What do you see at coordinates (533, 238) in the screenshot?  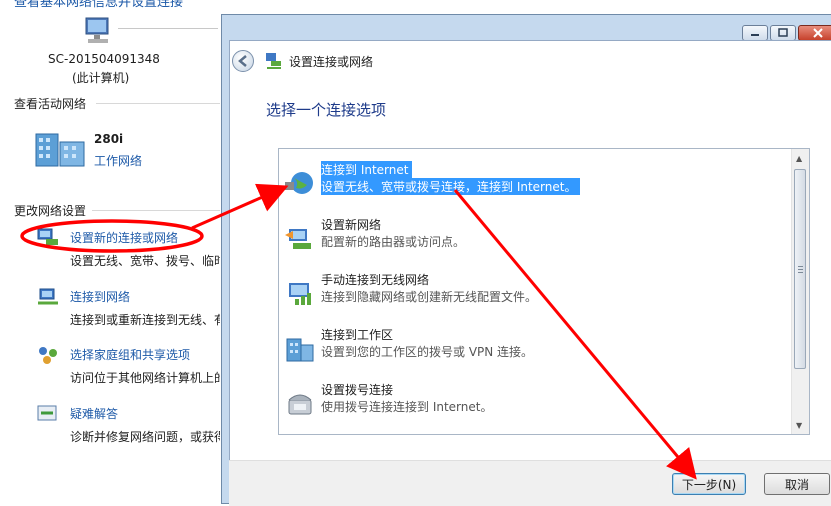 I see `option-new-network: 设置新网络 配置新的路由器或访问点。` at bounding box center [533, 238].